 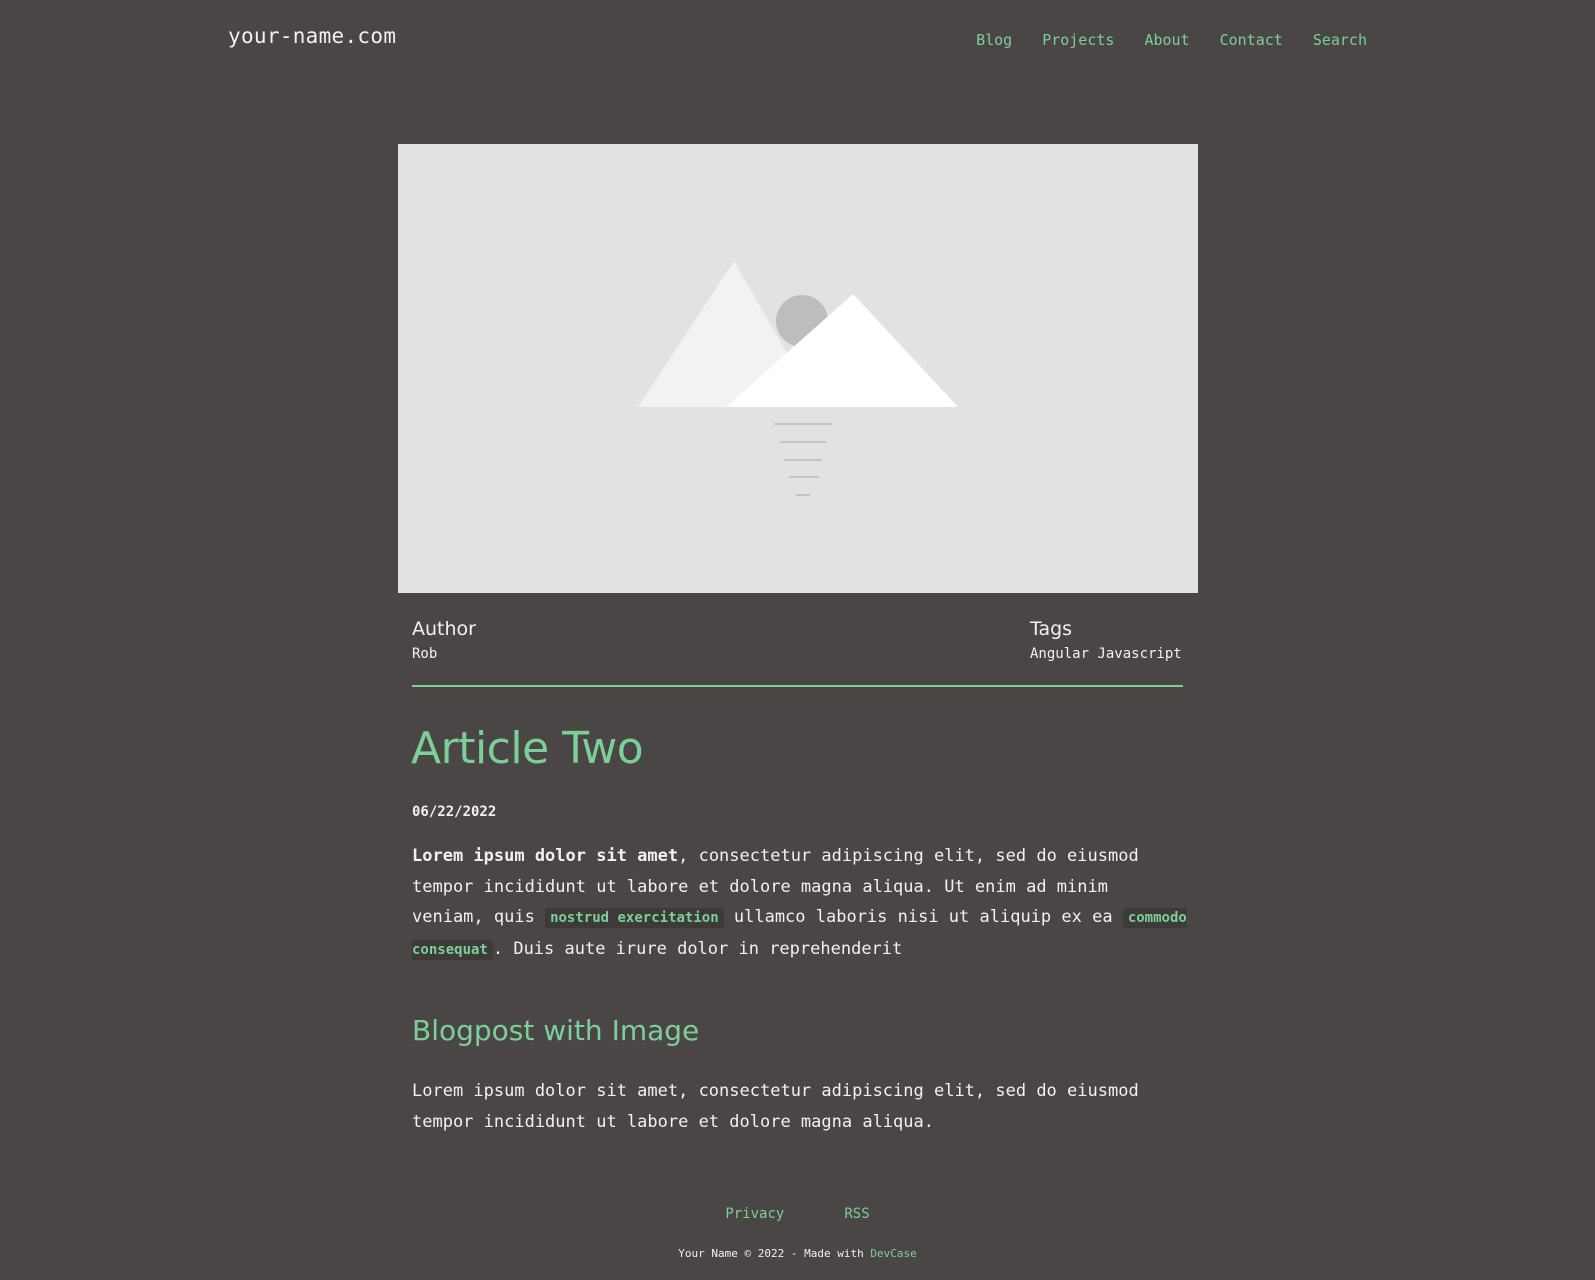 What do you see at coordinates (1251, 40) in the screenshot?
I see `nav-contact: Contact` at bounding box center [1251, 40].